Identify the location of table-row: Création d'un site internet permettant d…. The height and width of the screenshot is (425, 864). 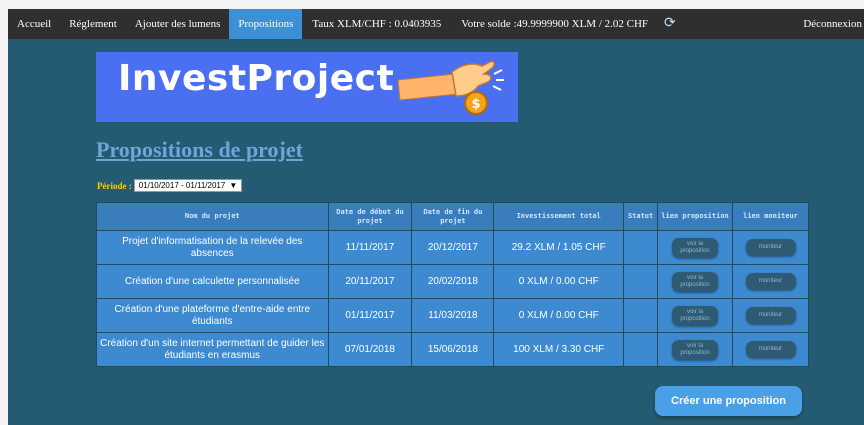
(452, 349).